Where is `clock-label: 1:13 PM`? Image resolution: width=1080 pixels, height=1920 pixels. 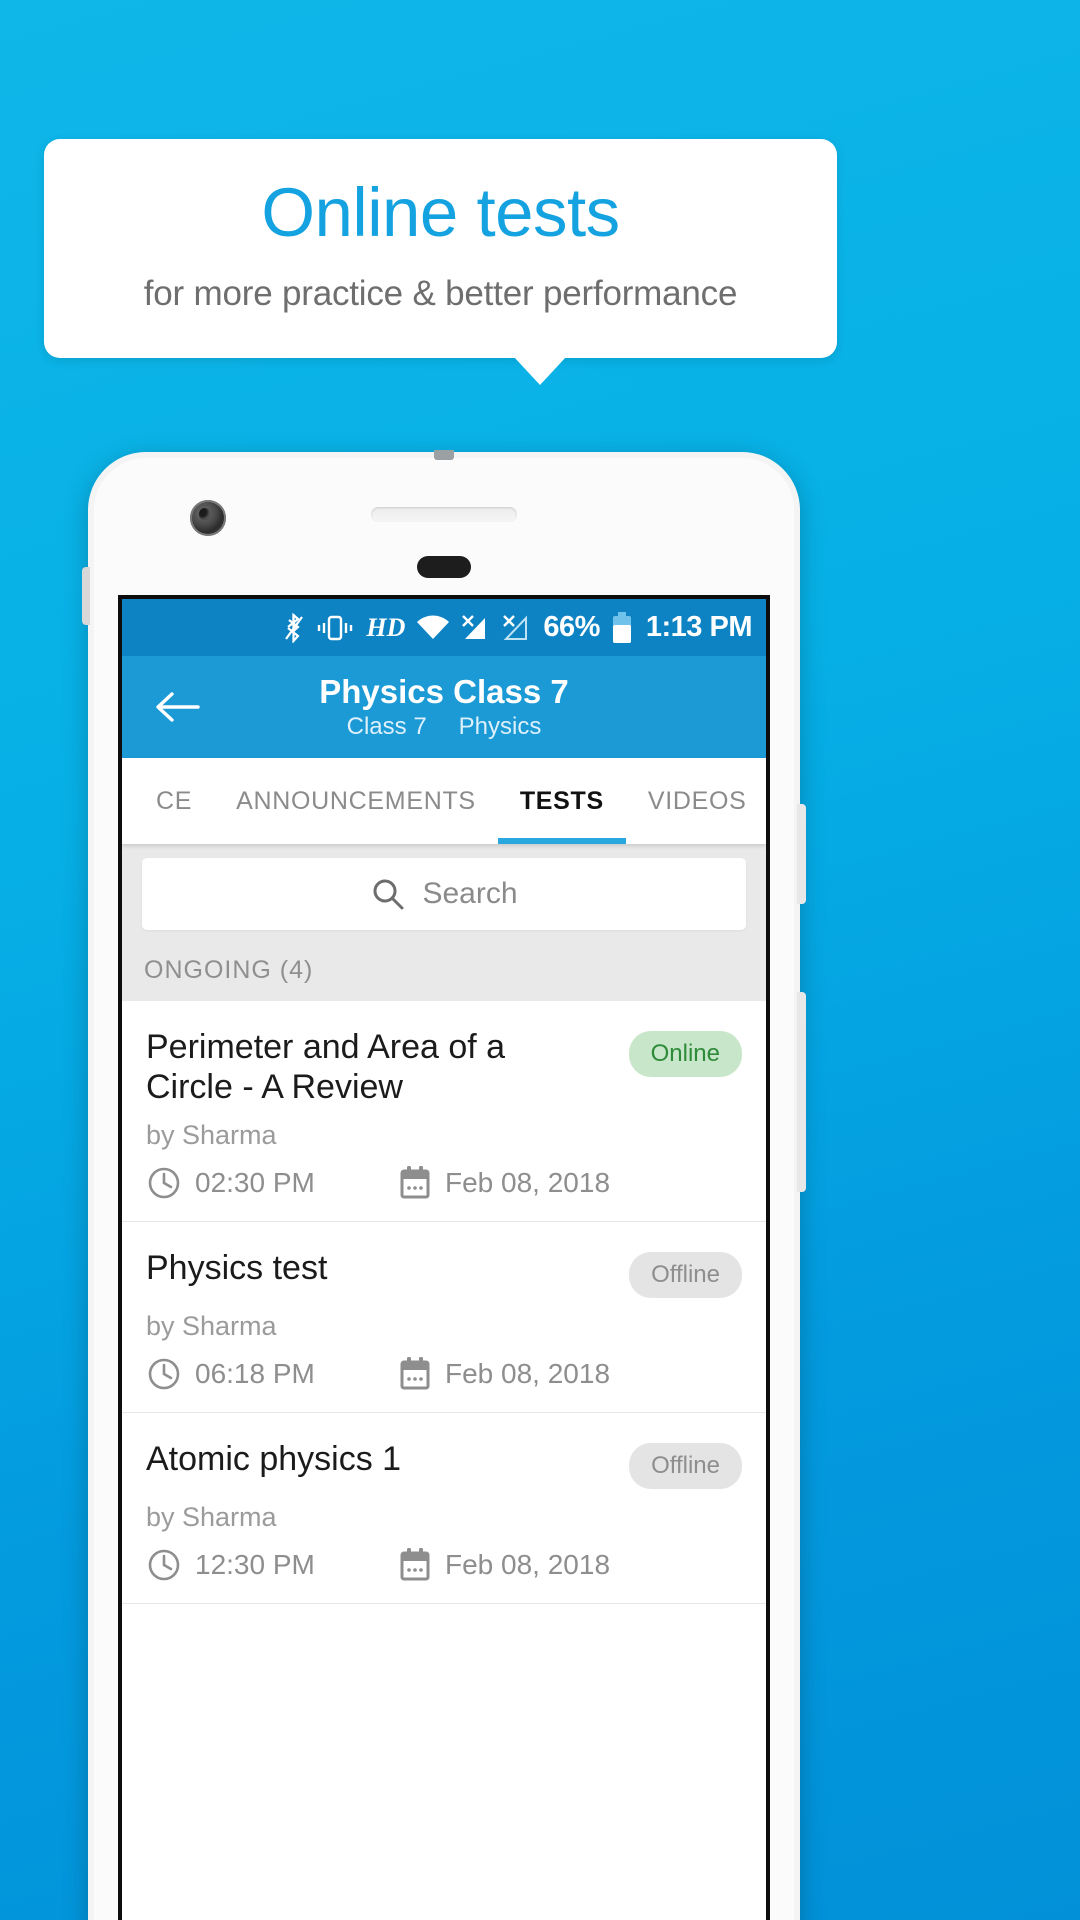
clock-label: 1:13 PM is located at coordinates (699, 627).